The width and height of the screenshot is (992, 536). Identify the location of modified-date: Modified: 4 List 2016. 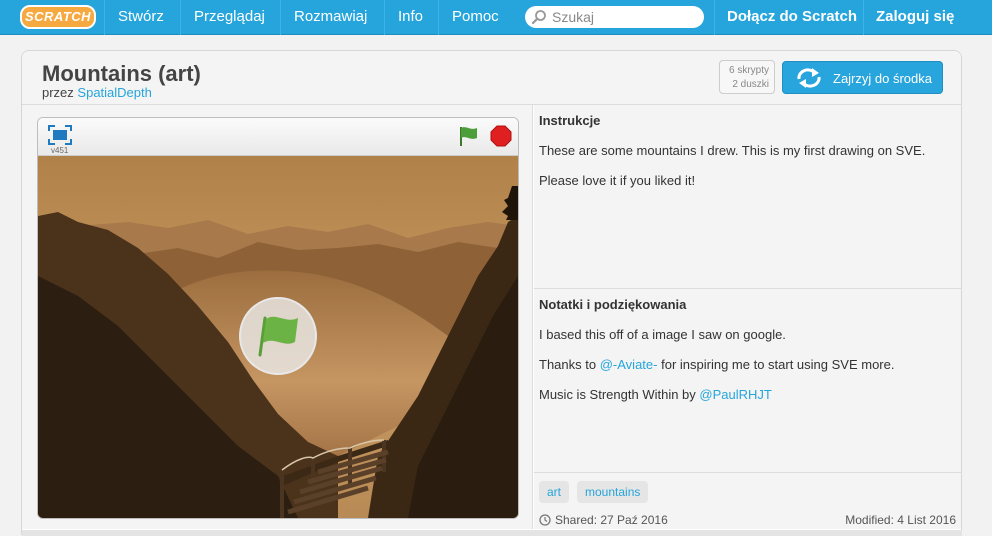
(900, 520).